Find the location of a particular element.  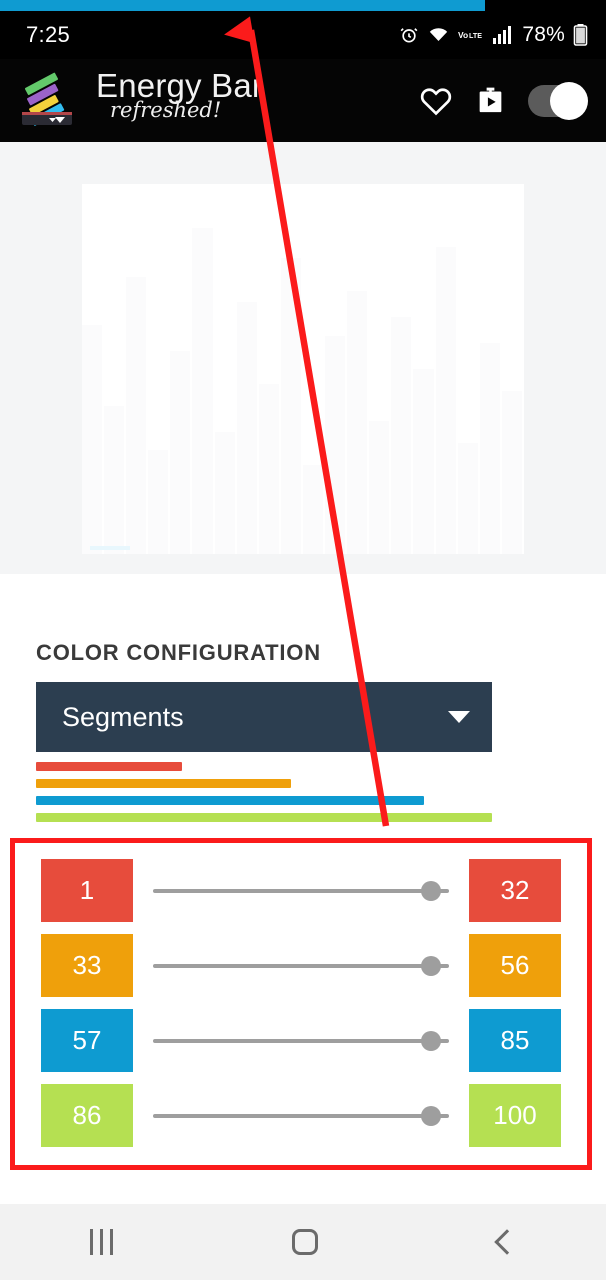

segment-row: 57 85 is located at coordinates (301, 1040).